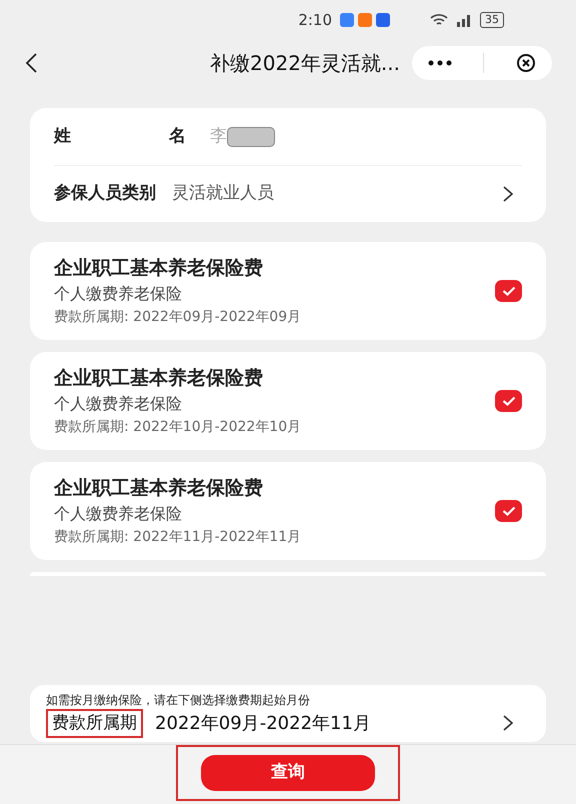 The image size is (576, 804). I want to click on category-value: 灵活就业人员, so click(223, 194).